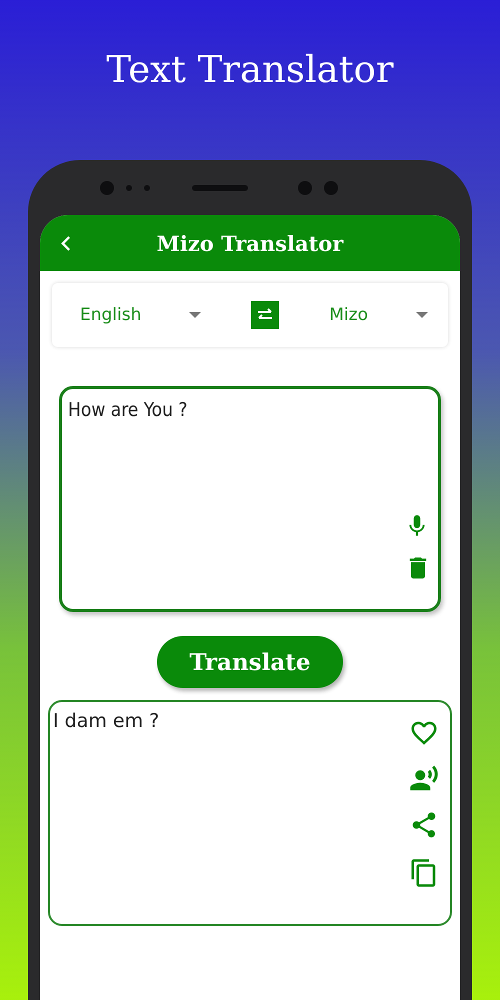  What do you see at coordinates (265, 315) in the screenshot?
I see `swap-icon` at bounding box center [265, 315].